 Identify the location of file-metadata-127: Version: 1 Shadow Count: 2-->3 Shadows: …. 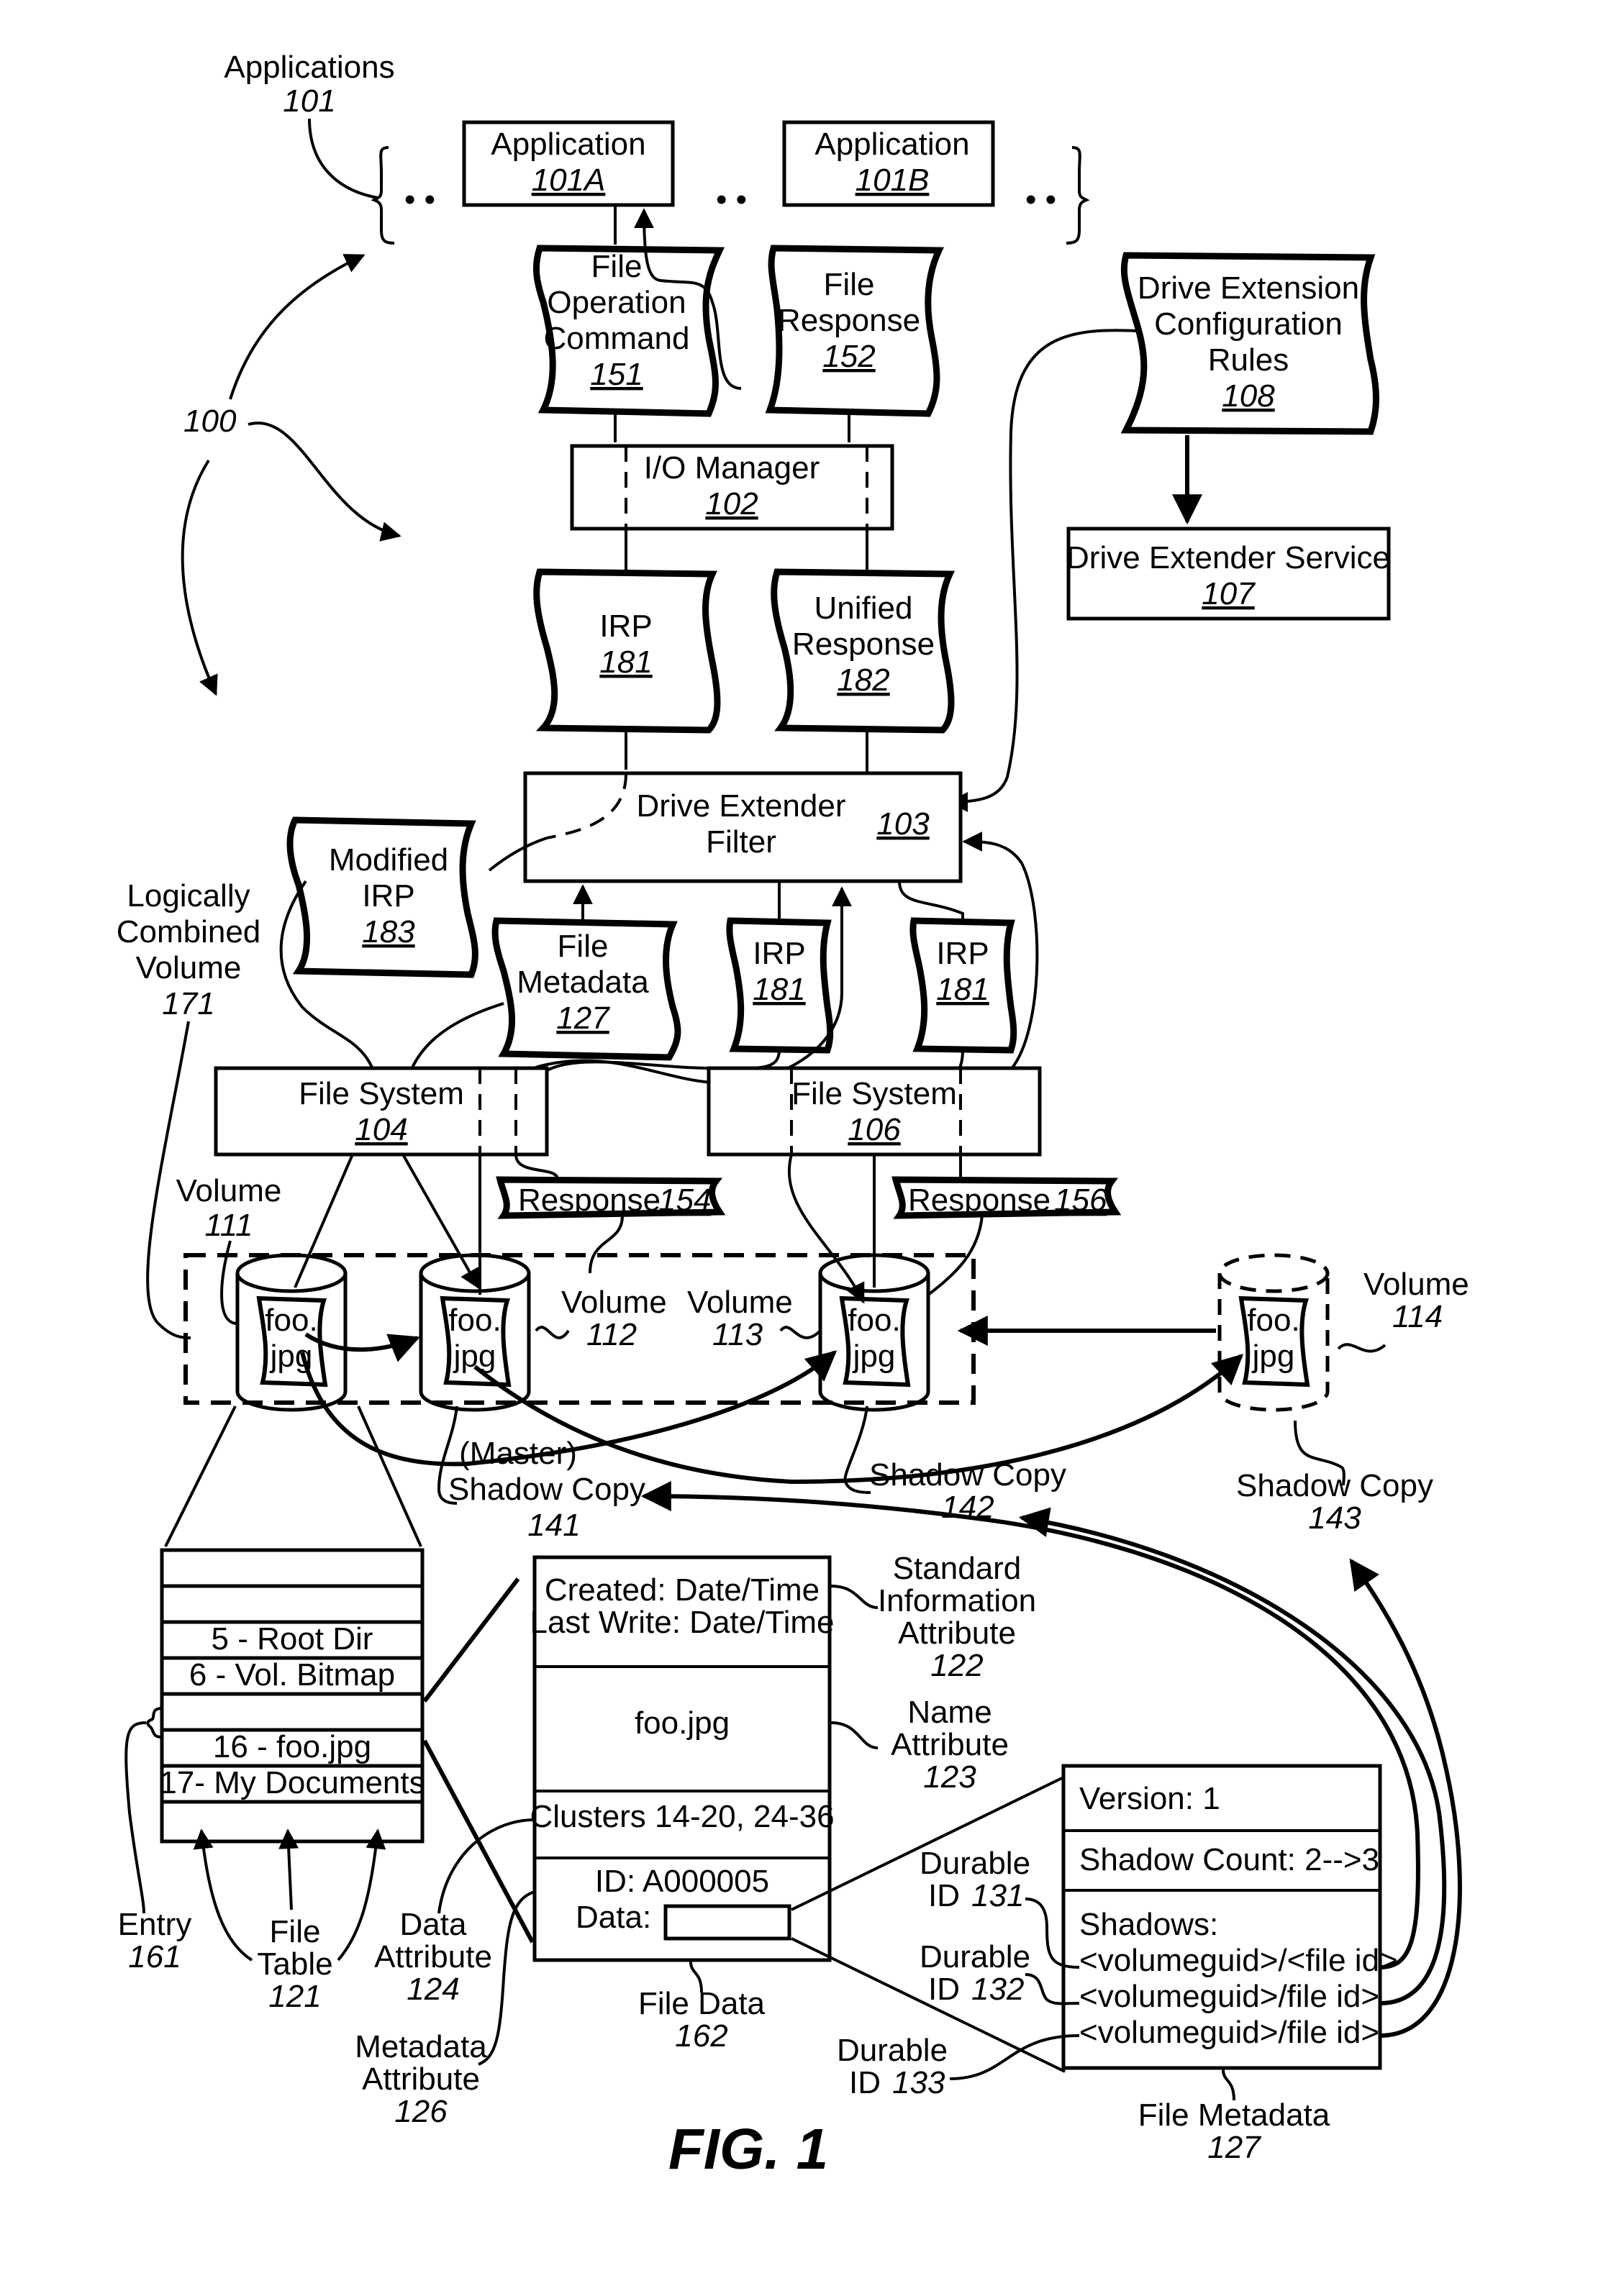
(1229, 1917).